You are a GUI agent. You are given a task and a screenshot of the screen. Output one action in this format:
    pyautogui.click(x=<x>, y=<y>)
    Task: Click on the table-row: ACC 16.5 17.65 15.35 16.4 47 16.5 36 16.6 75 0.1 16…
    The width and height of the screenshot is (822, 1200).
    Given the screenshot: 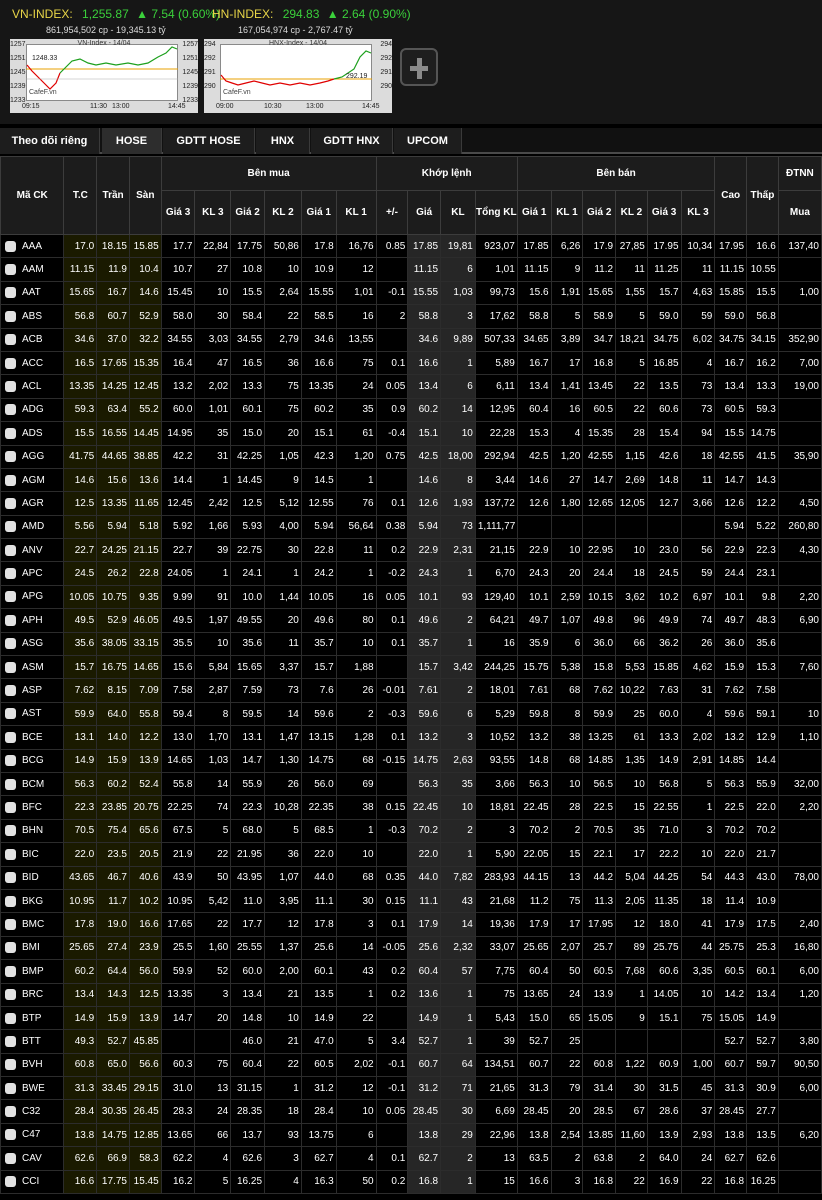 What is the action you would take?
    pyautogui.click(x=411, y=363)
    